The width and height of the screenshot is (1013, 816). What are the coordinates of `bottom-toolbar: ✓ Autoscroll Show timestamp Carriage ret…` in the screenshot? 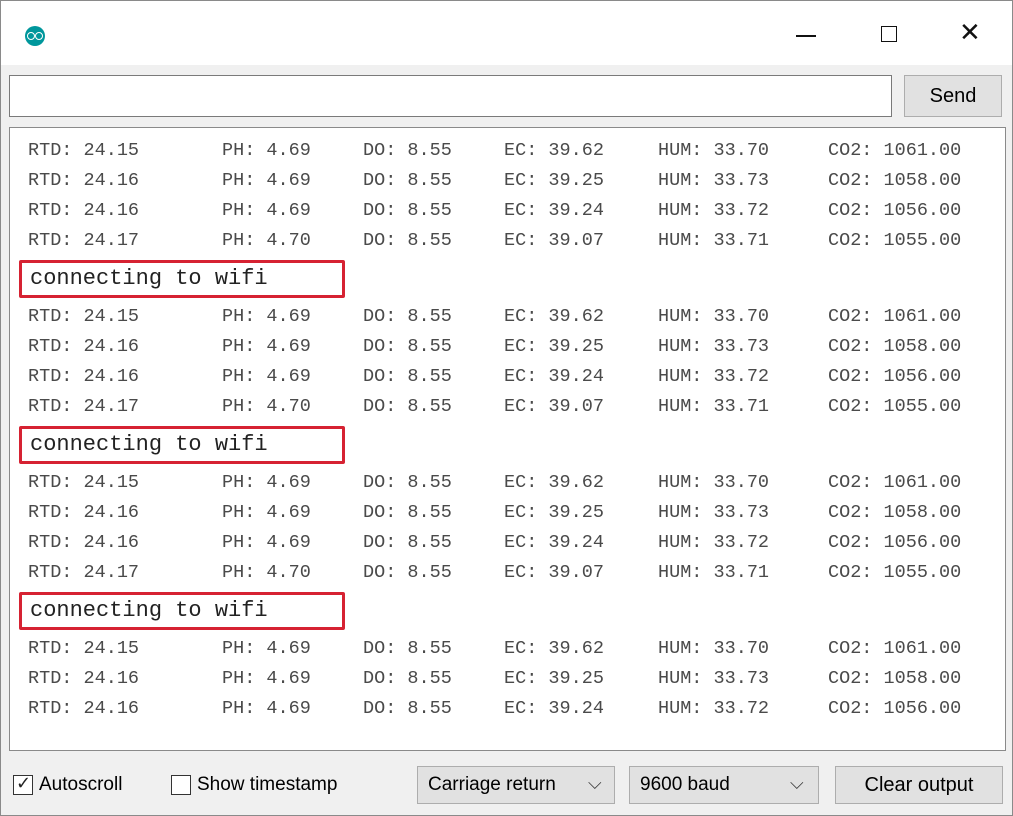 It's located at (506, 784).